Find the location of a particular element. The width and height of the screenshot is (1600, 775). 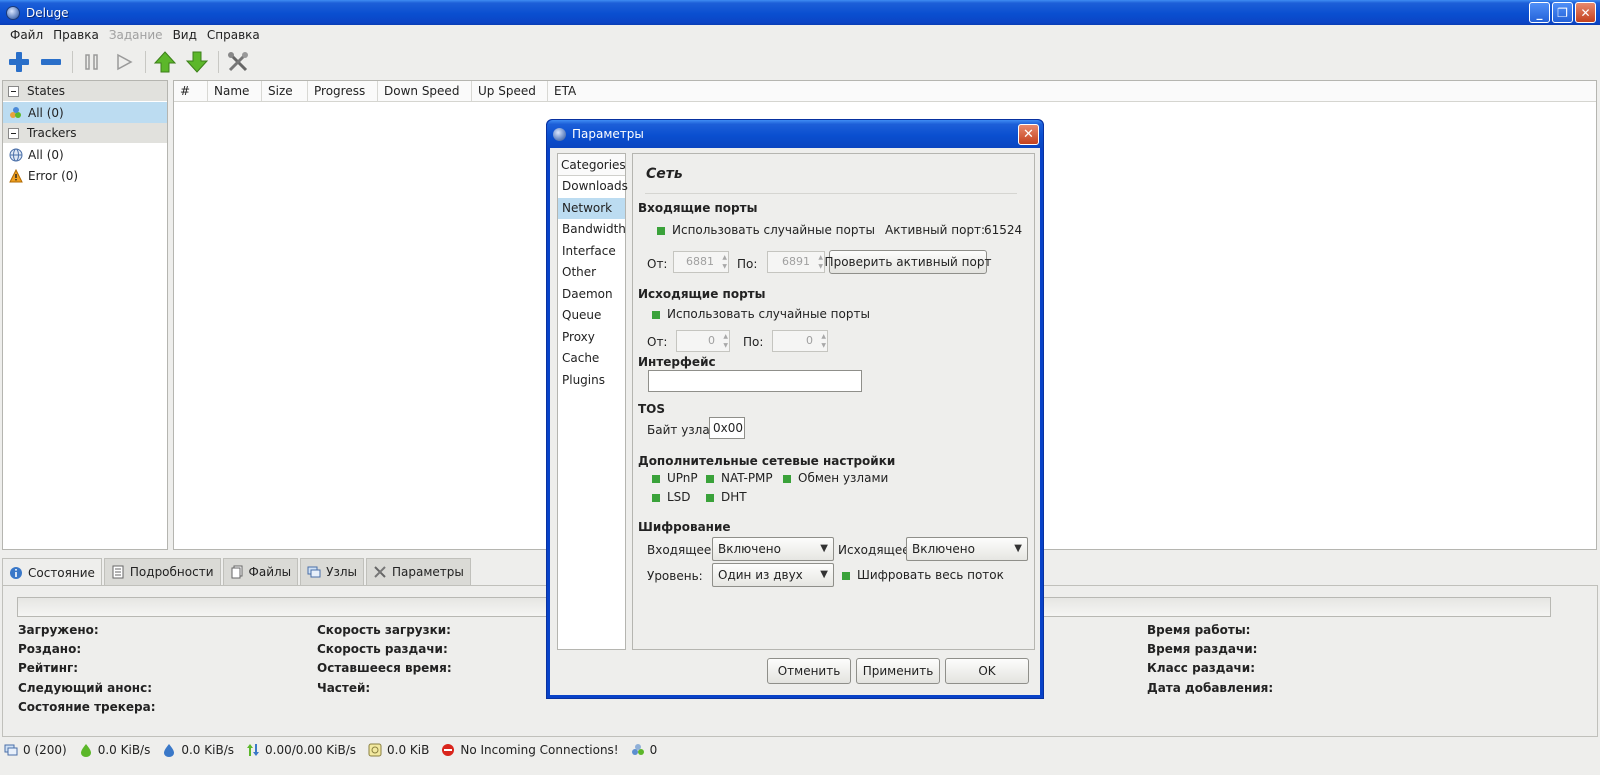

category-network: Network is located at coordinates (591, 208).